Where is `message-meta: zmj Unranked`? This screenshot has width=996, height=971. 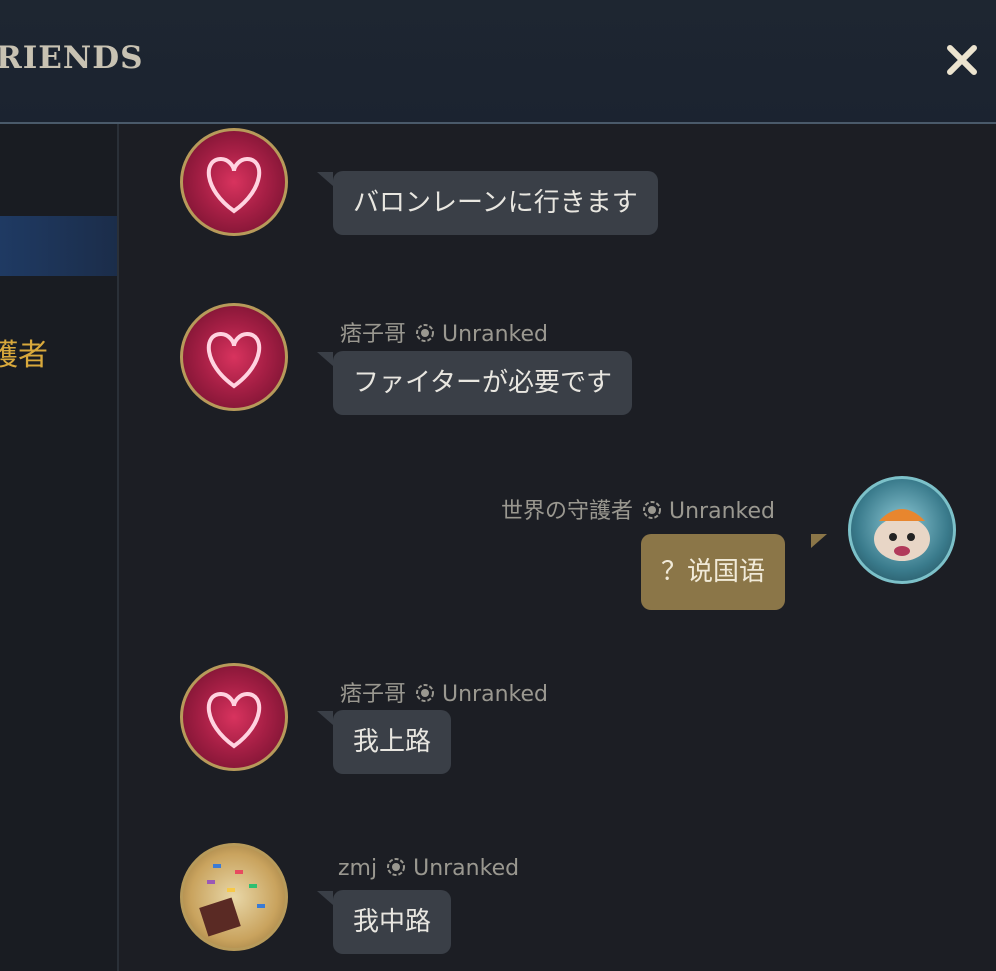
message-meta: zmj Unranked is located at coordinates (428, 870).